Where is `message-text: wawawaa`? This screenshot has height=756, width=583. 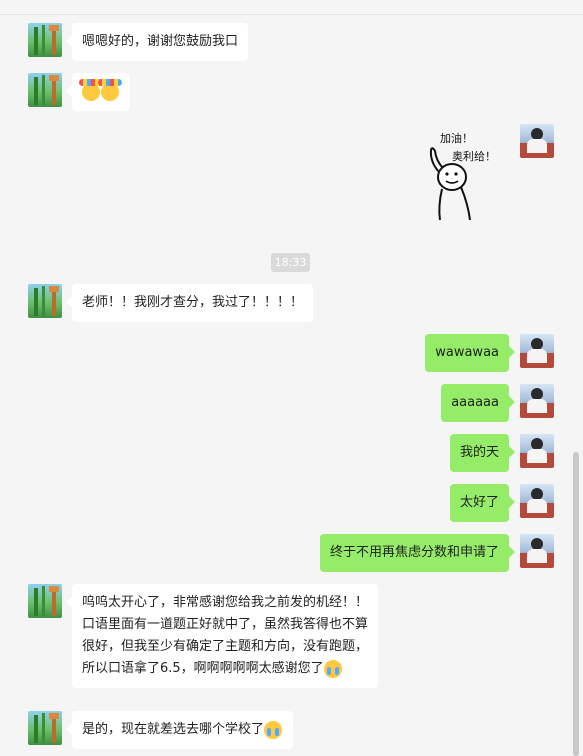
message-text: wawawaa is located at coordinates (467, 352).